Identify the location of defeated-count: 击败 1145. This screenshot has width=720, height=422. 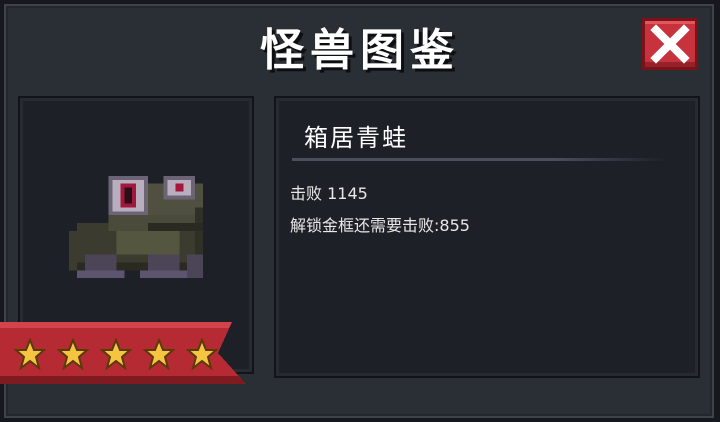
(329, 193).